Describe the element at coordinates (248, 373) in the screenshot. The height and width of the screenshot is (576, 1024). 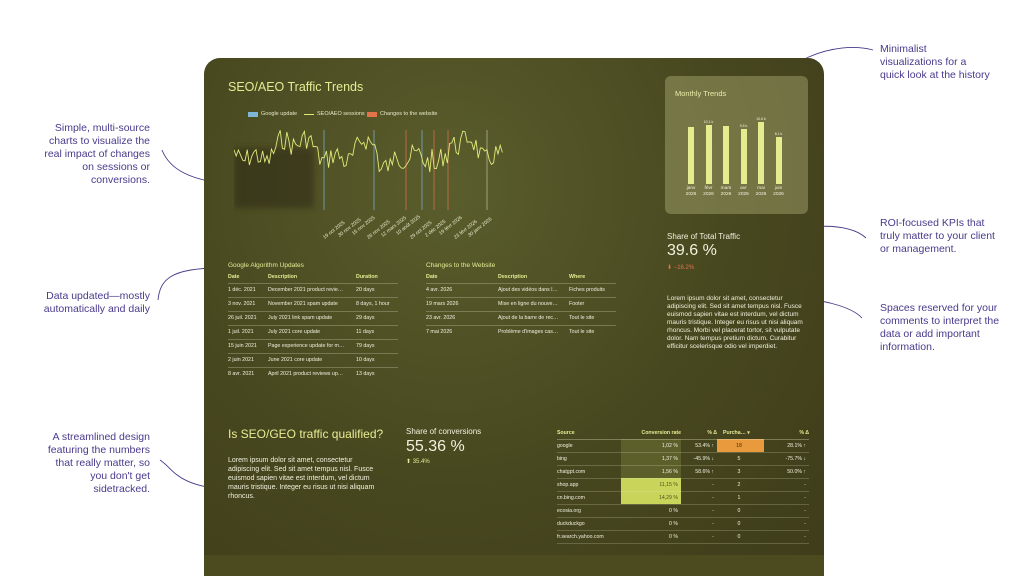
I see `table-cell: 8 avr. 2021` at that location.